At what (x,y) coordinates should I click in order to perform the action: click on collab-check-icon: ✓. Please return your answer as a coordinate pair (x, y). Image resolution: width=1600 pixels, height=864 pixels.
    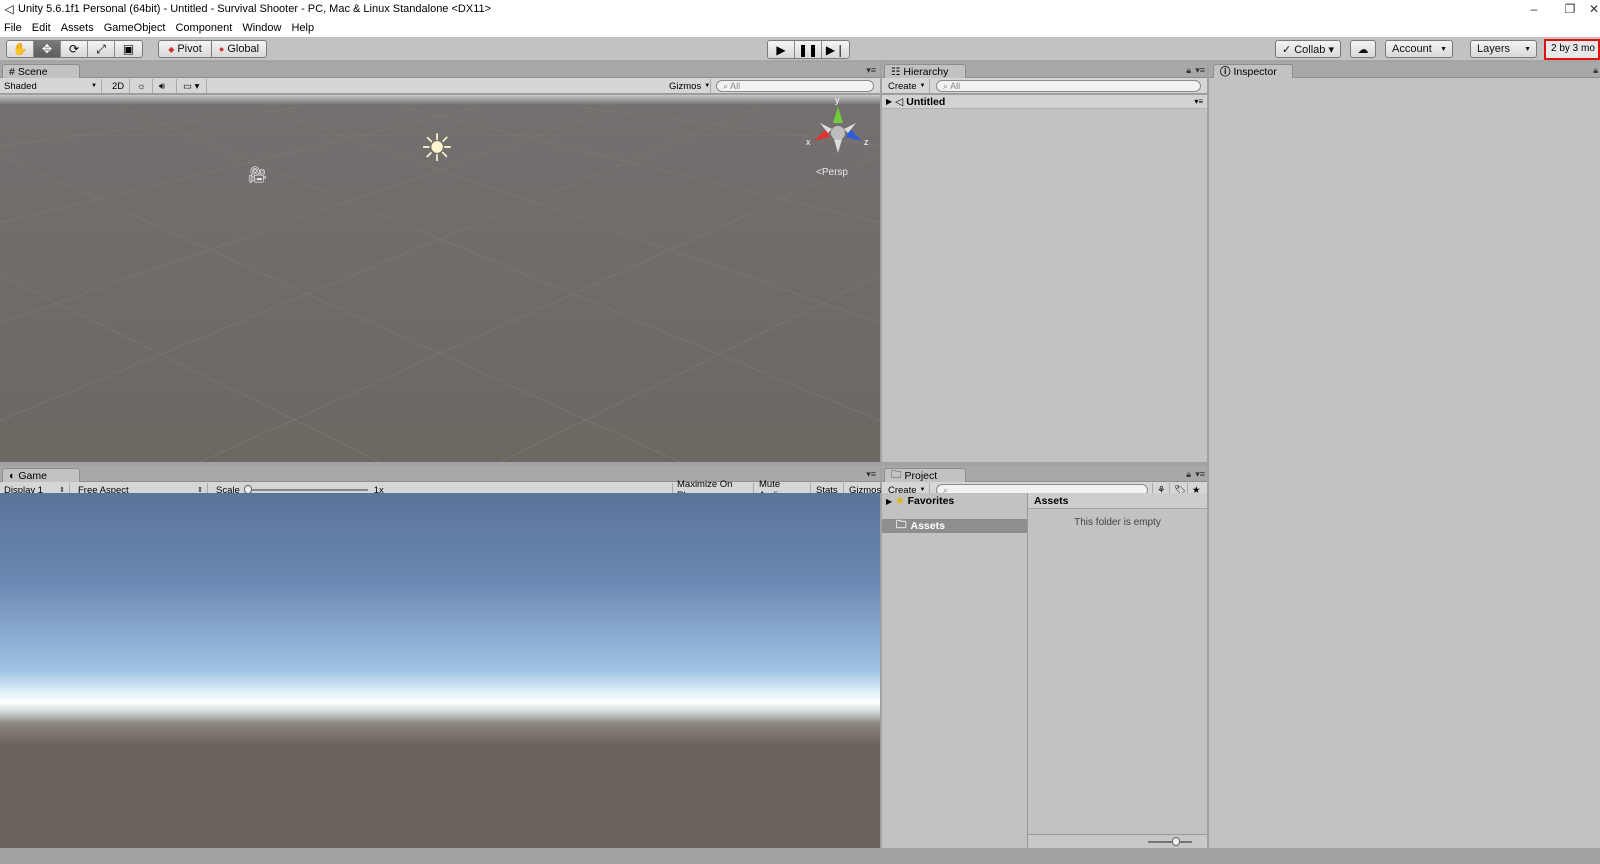
    Looking at the image, I should click on (1287, 49).